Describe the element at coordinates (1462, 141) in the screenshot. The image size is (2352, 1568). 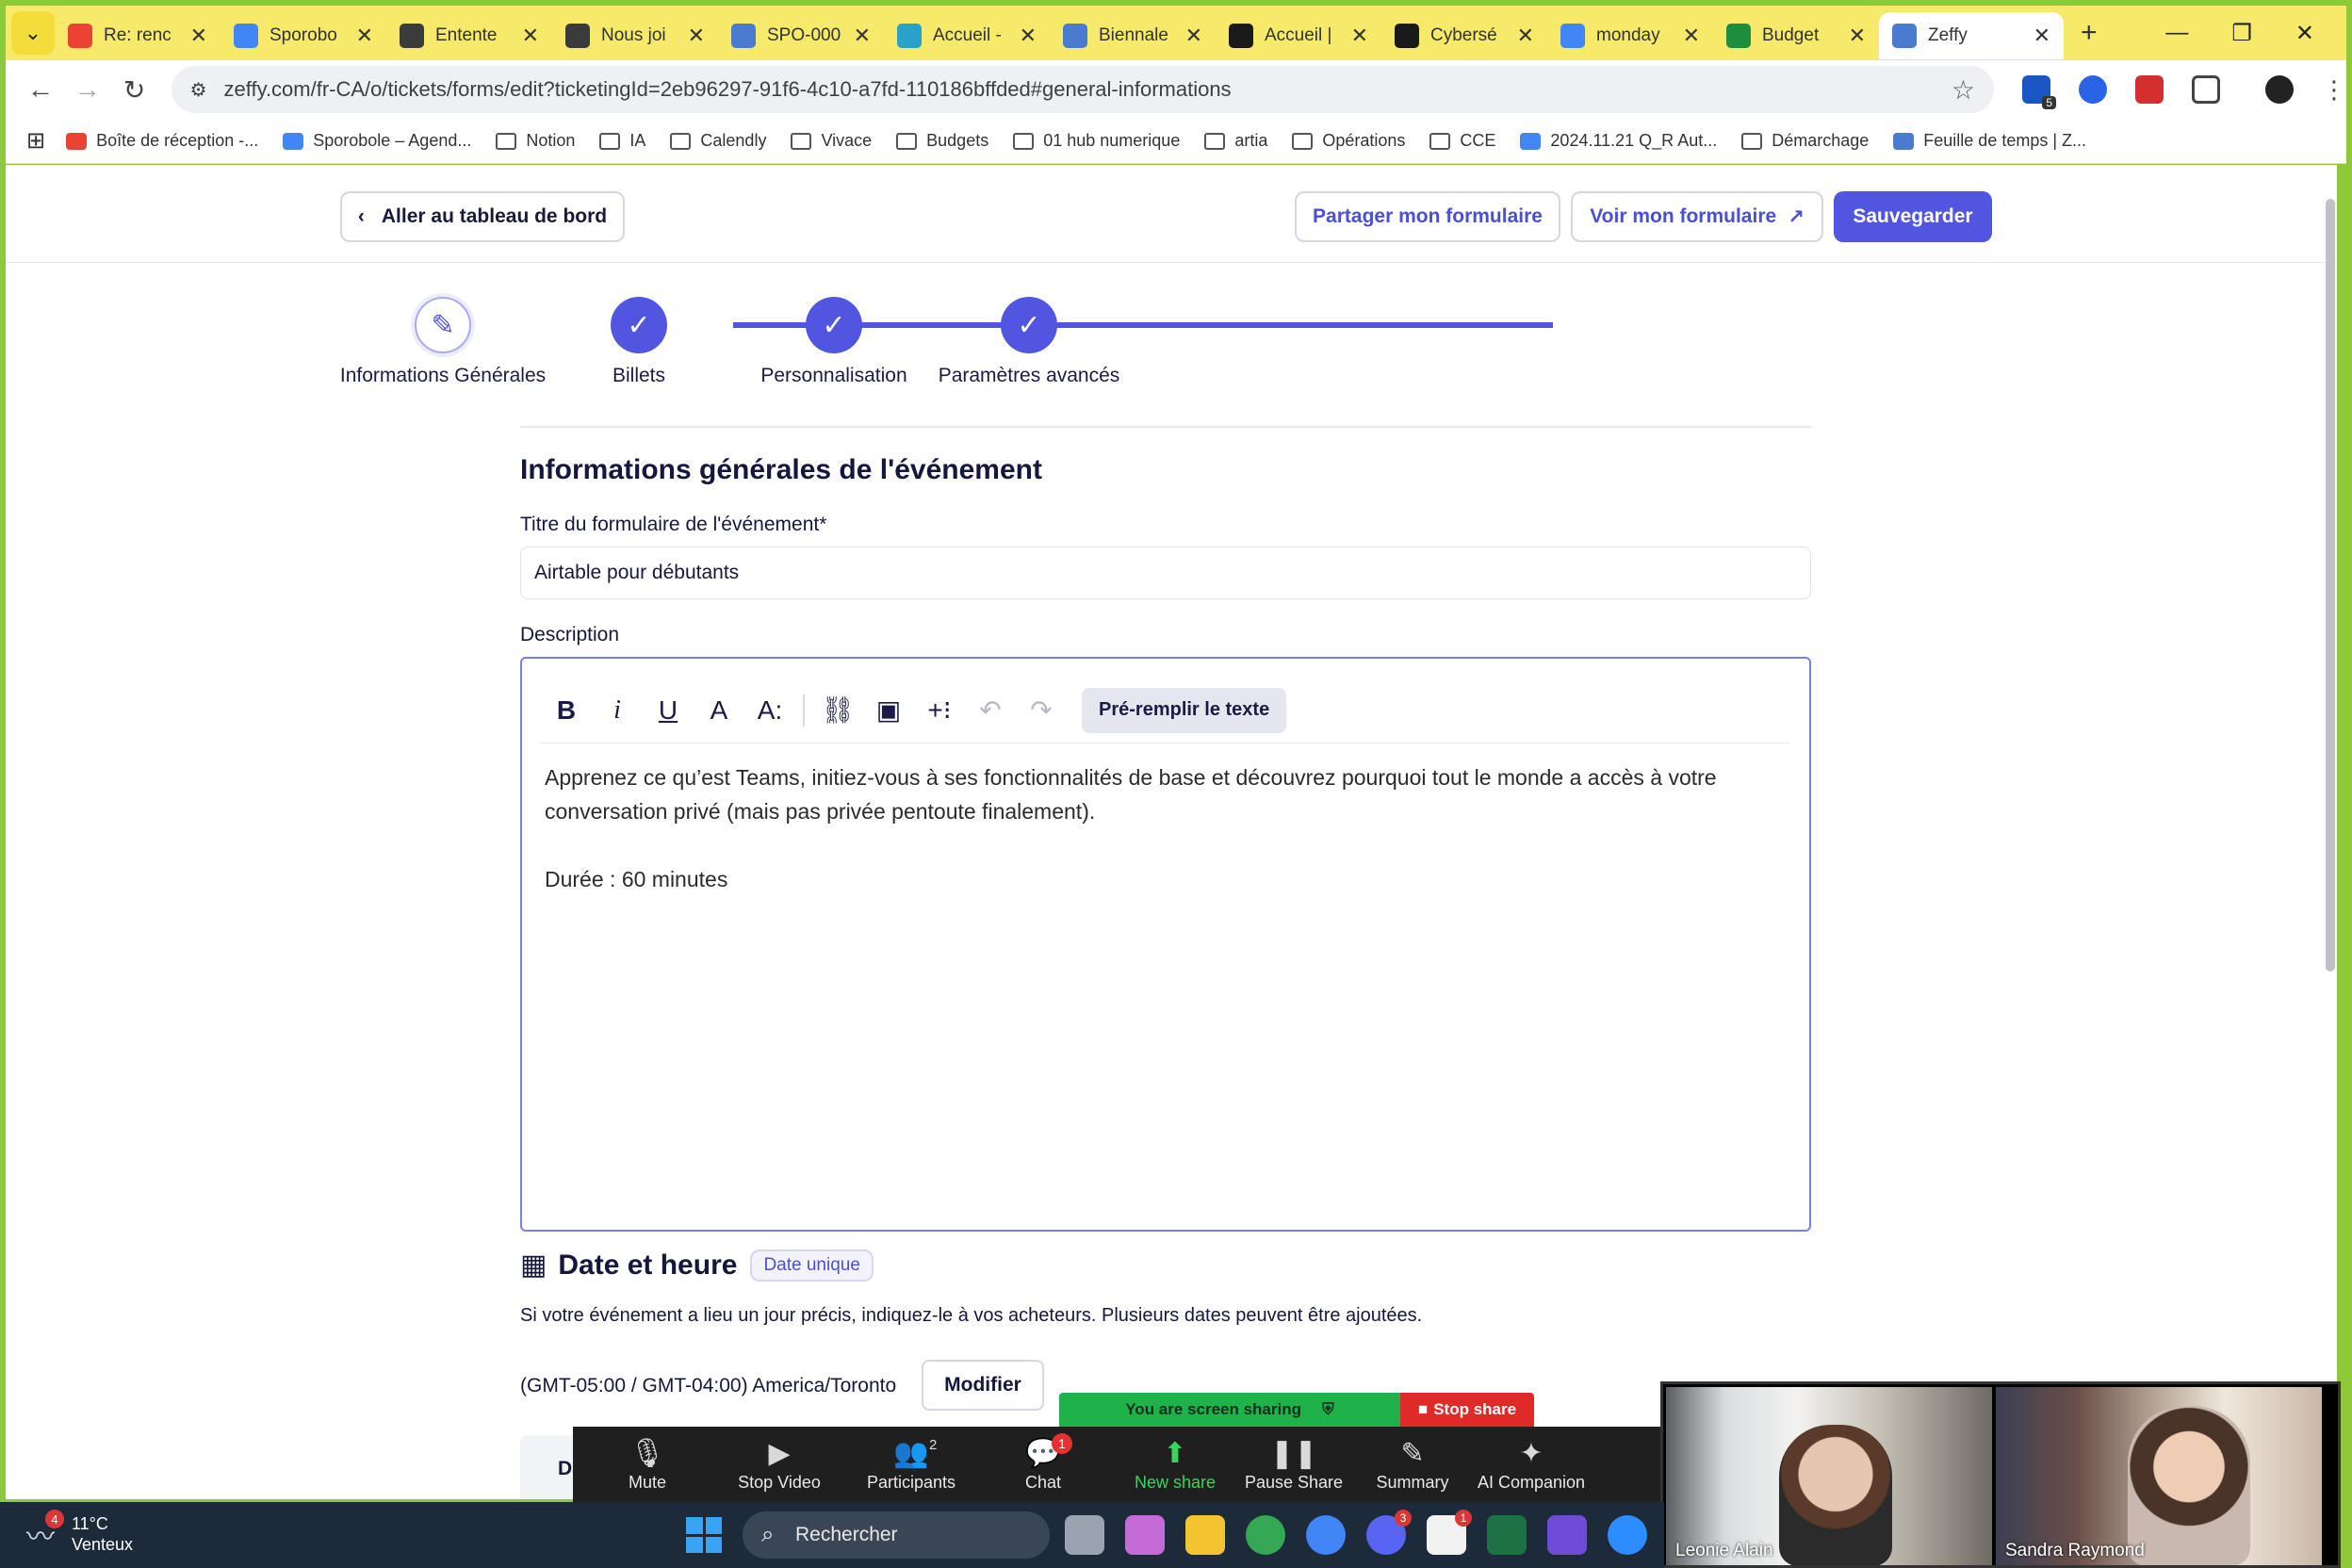
I see `bookmark-item: CCE` at that location.